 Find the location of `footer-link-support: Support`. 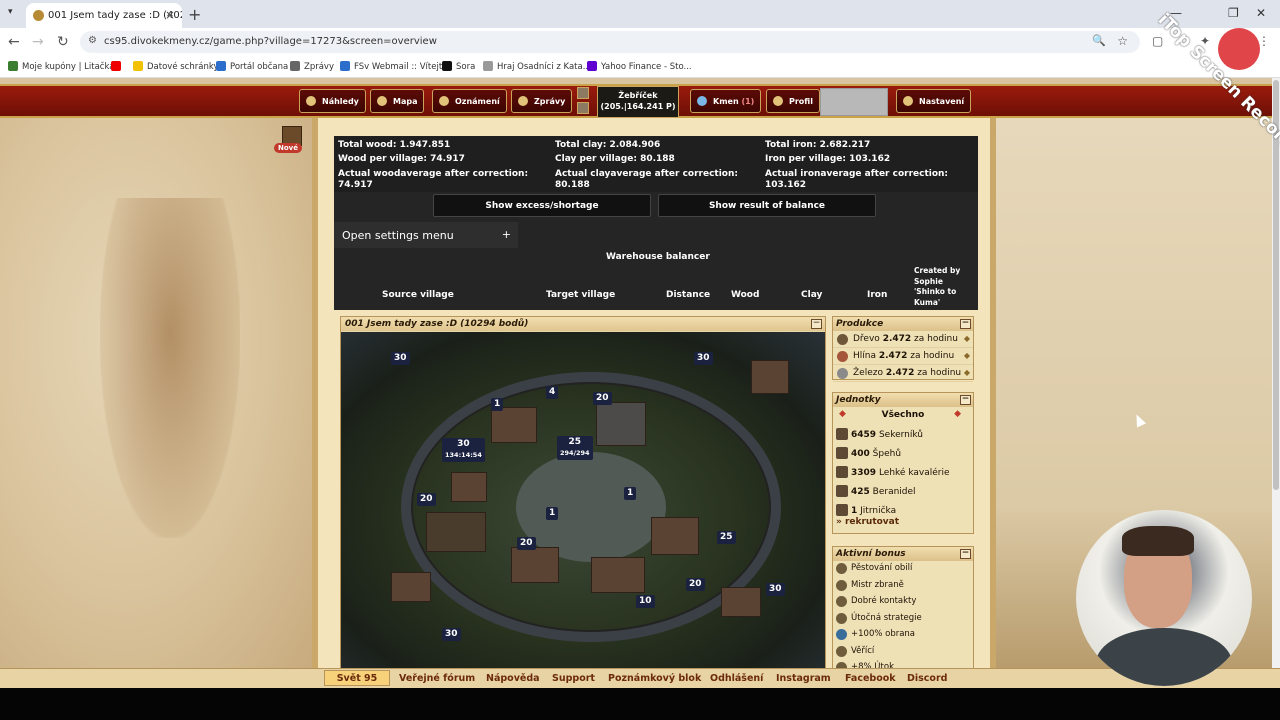

footer-link-support: Support is located at coordinates (573, 678).